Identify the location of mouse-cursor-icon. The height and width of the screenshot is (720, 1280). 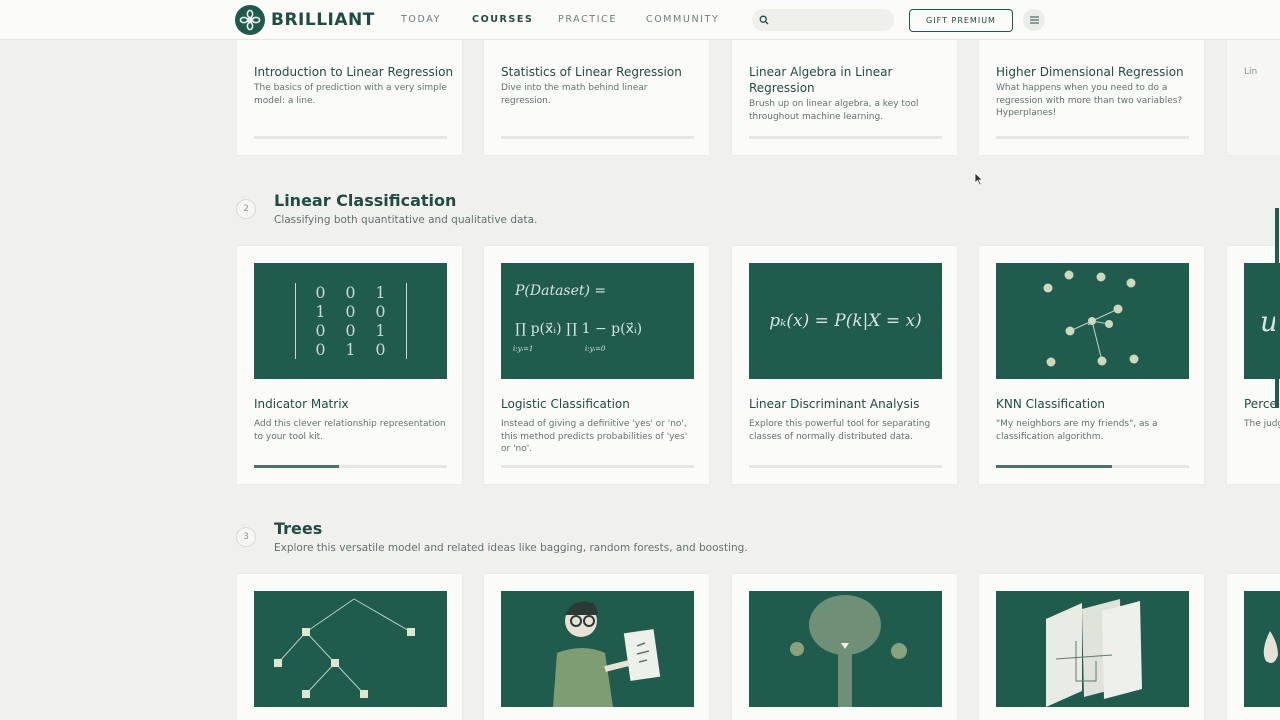
(979, 179).